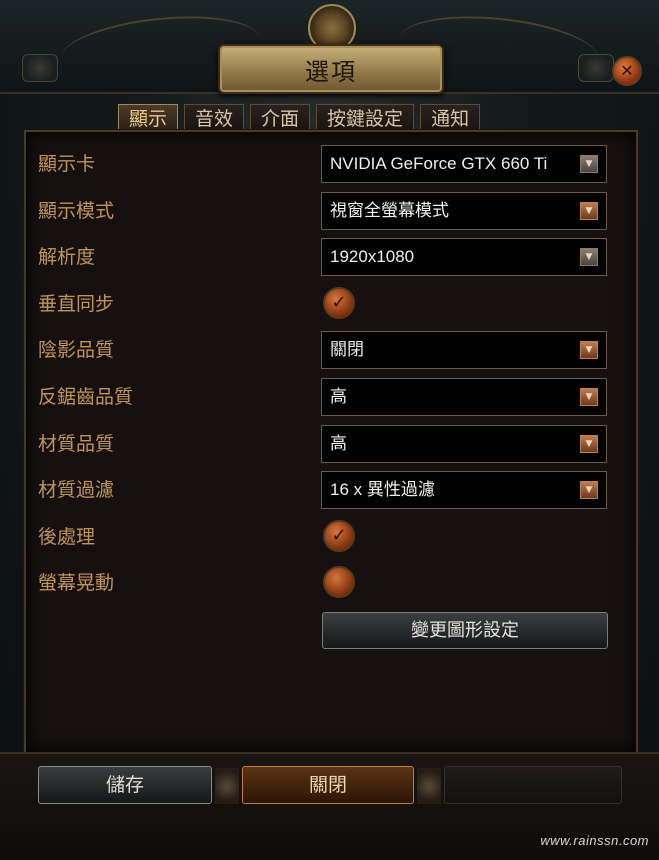 This screenshot has width=659, height=860. I want to click on title-plate: 選項, so click(331, 69).